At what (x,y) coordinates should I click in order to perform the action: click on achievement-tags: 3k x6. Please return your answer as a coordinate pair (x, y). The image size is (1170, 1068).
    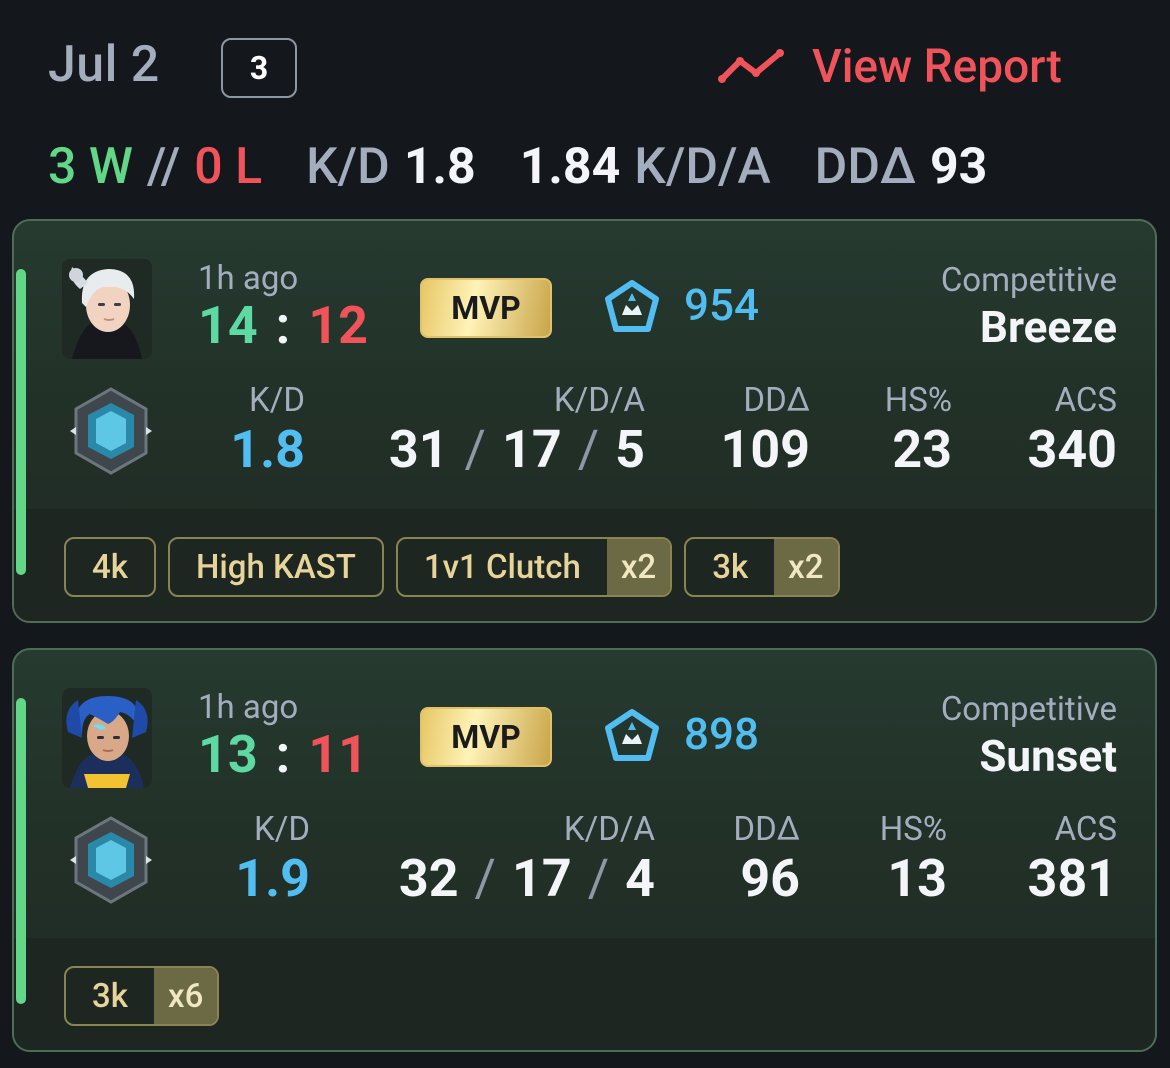
    Looking at the image, I should click on (142, 996).